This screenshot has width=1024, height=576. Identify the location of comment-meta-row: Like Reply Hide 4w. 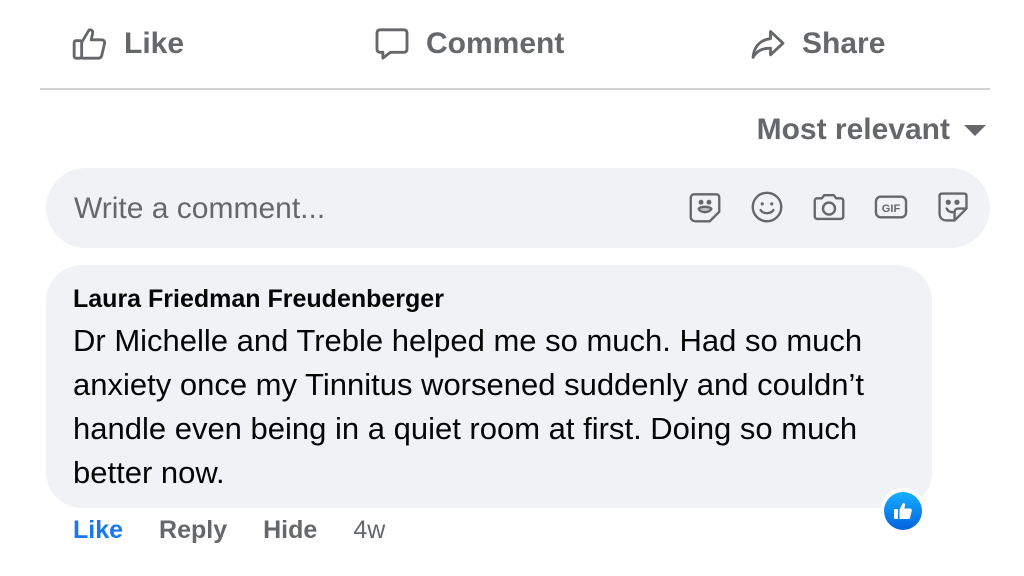
(229, 530).